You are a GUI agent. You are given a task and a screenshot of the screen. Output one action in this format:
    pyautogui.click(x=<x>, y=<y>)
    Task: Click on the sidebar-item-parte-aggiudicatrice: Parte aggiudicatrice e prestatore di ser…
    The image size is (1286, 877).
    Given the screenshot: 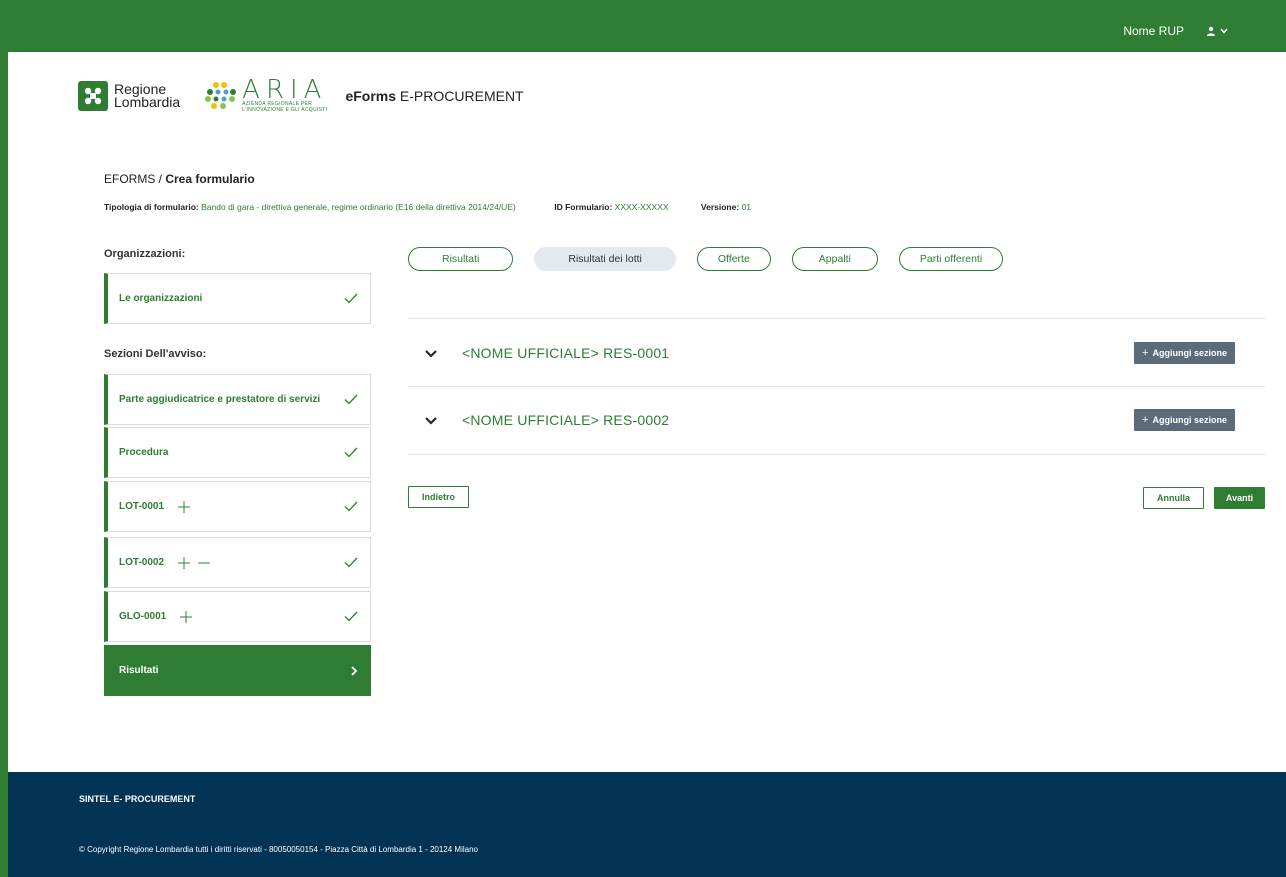 What is the action you would take?
    pyautogui.click(x=237, y=399)
    